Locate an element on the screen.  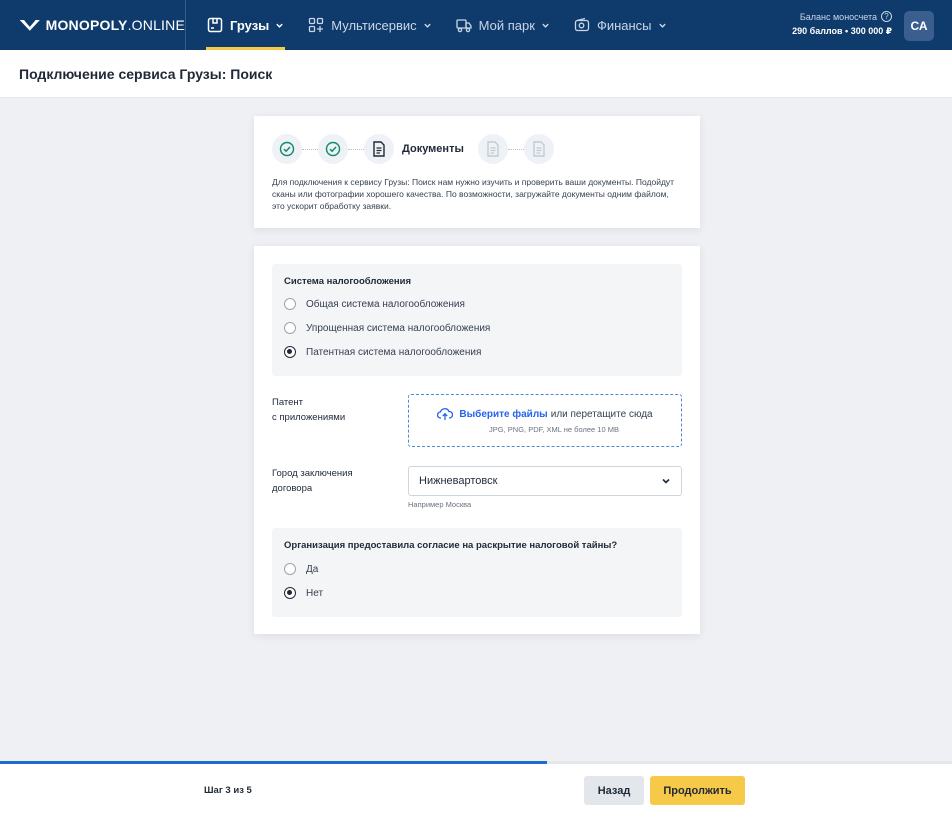
radio-label: Патентная система налогообложения is located at coordinates (394, 352).